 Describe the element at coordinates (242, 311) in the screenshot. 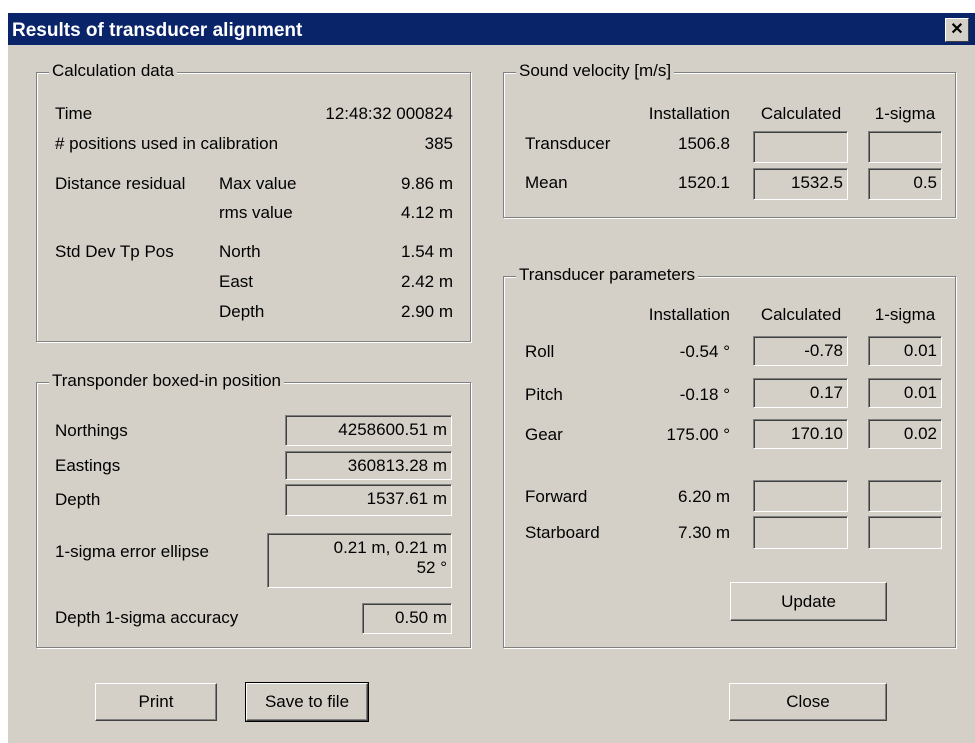

I see `depth-label: Depth` at that location.